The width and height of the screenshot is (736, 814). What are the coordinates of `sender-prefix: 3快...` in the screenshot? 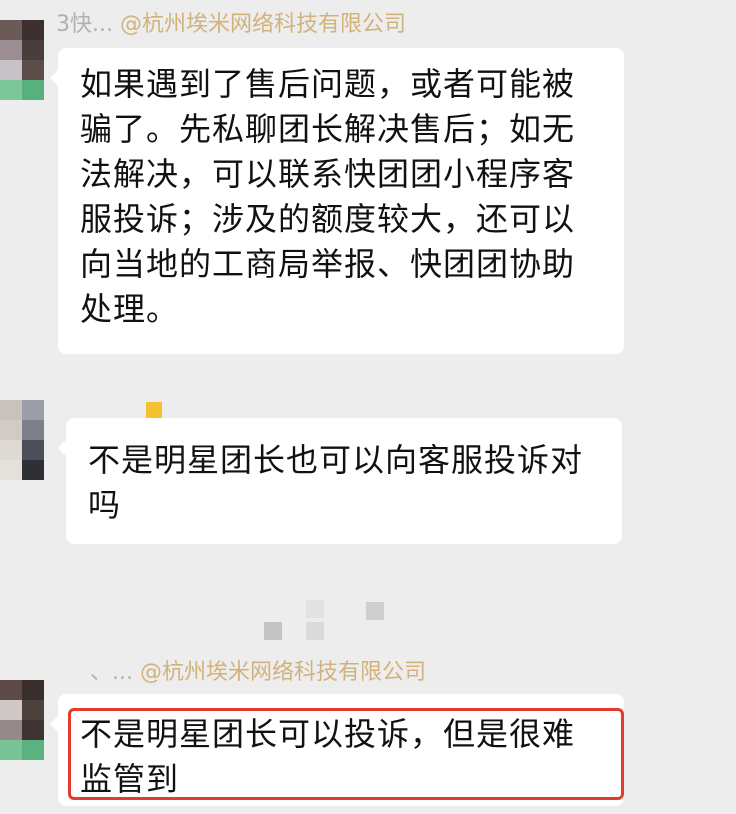 It's located at (84, 24).